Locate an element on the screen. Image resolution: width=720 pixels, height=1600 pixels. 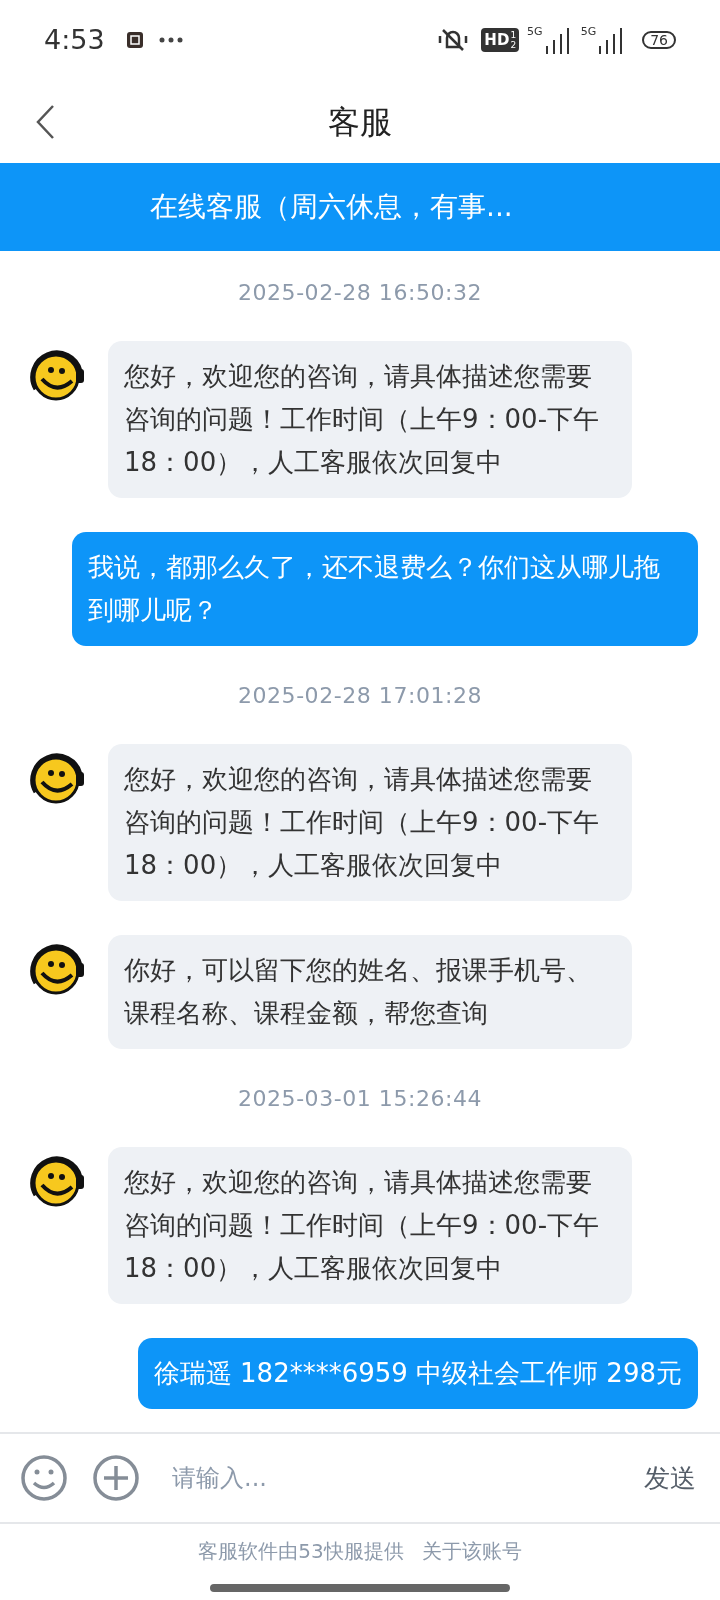
emoji-icon is located at coordinates (44, 1478).